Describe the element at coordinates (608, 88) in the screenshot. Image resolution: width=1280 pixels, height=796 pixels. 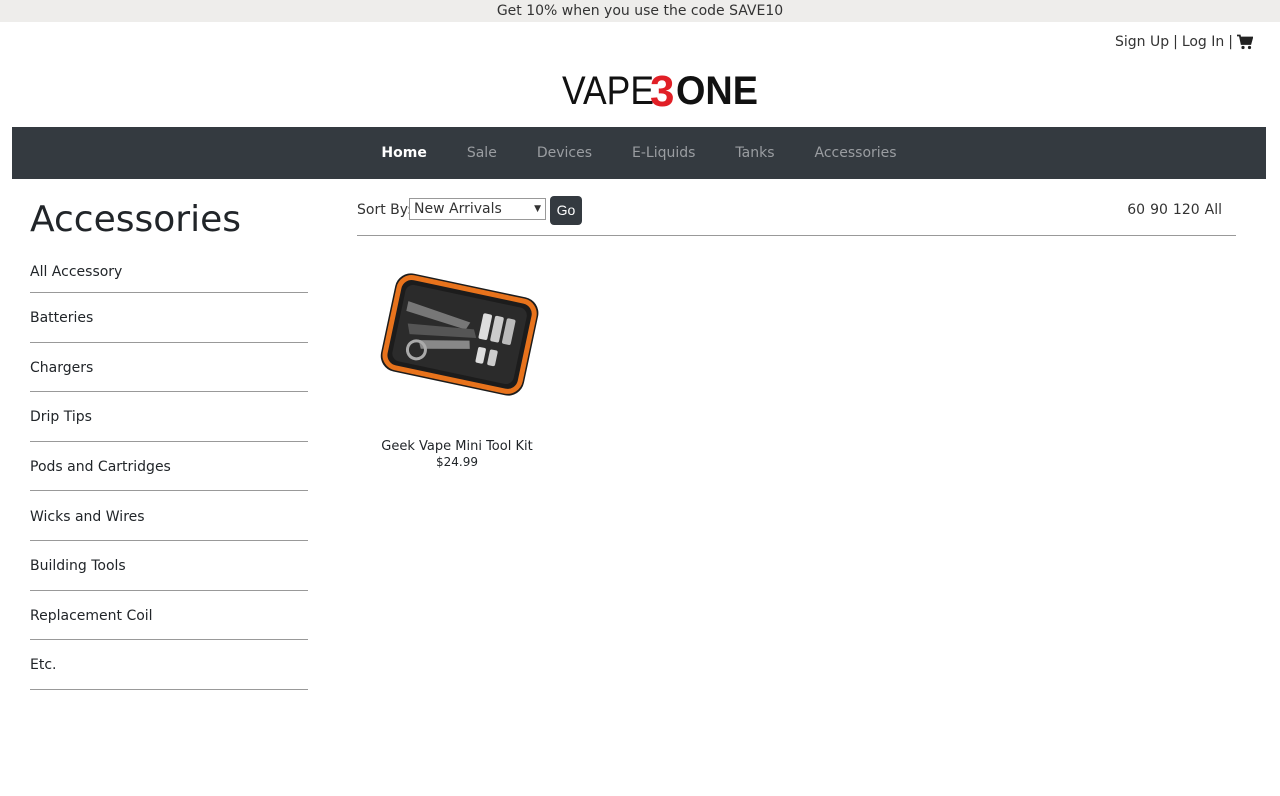
I see `logo-vape-text: VAPE` at that location.